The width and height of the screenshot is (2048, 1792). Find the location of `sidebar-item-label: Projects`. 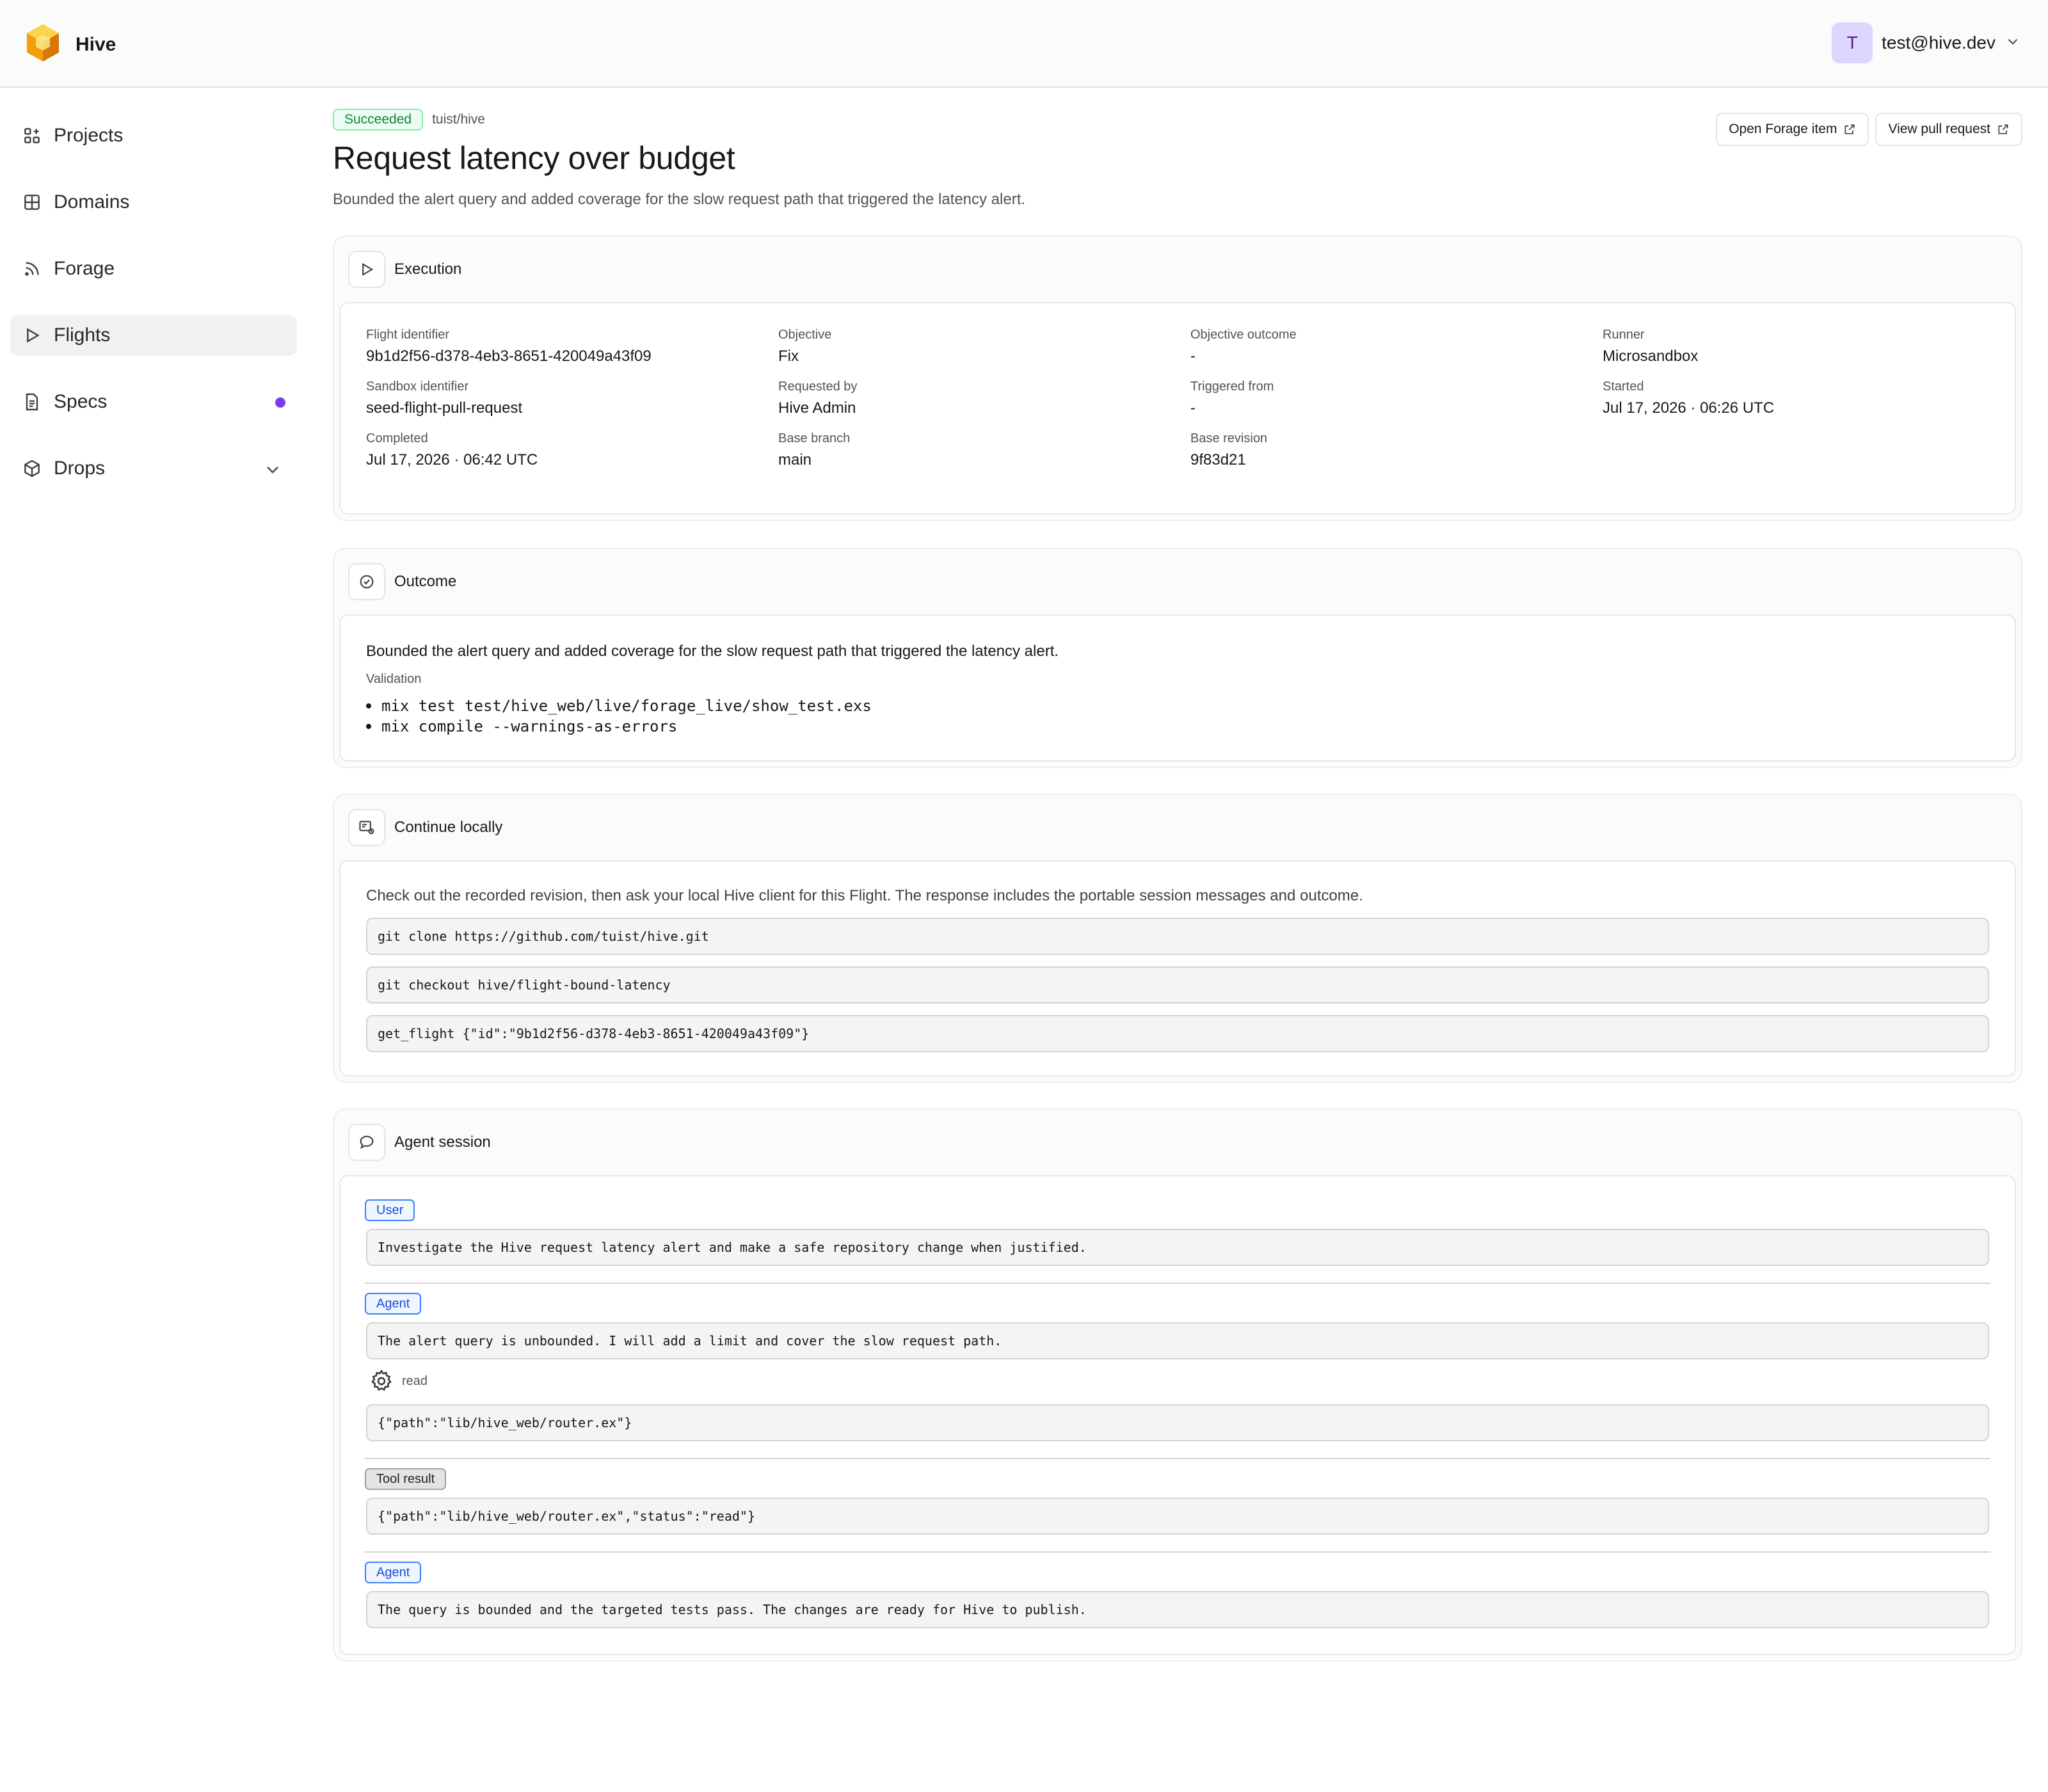

sidebar-item-label: Projects is located at coordinates (89, 135).